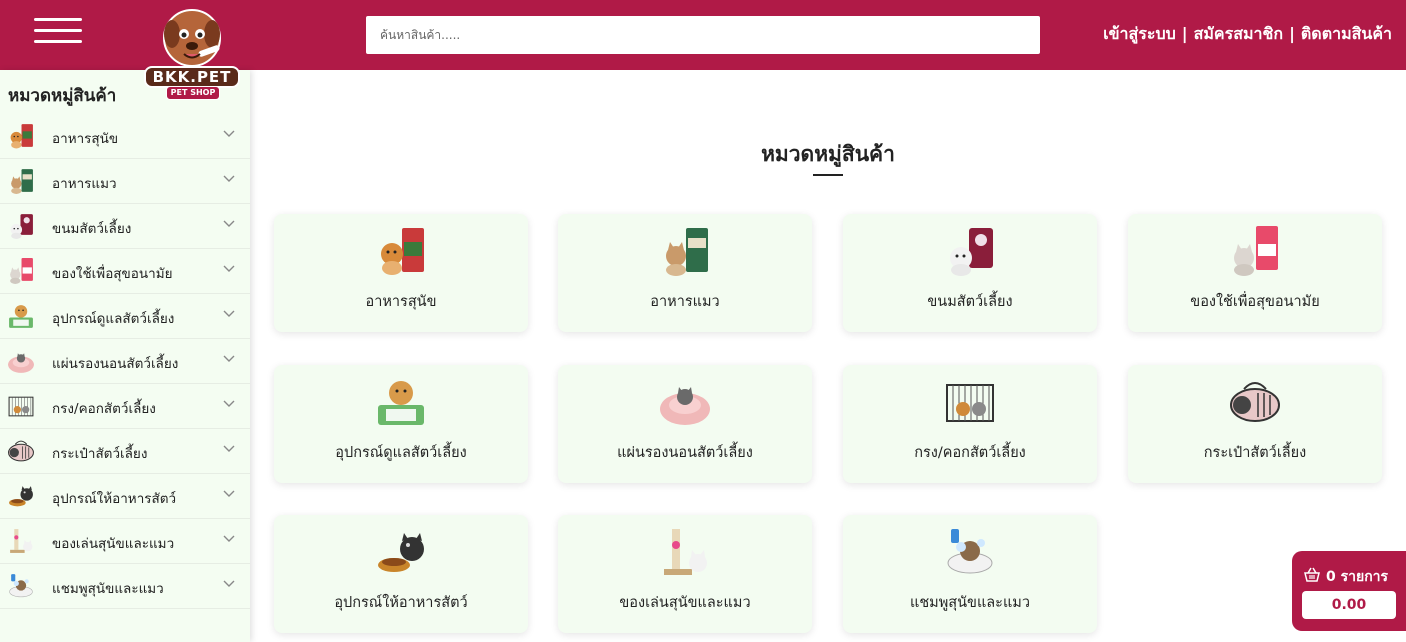 This screenshot has height=642, width=1406. I want to click on register-link: สมัครสมาชิก, so click(1238, 33).